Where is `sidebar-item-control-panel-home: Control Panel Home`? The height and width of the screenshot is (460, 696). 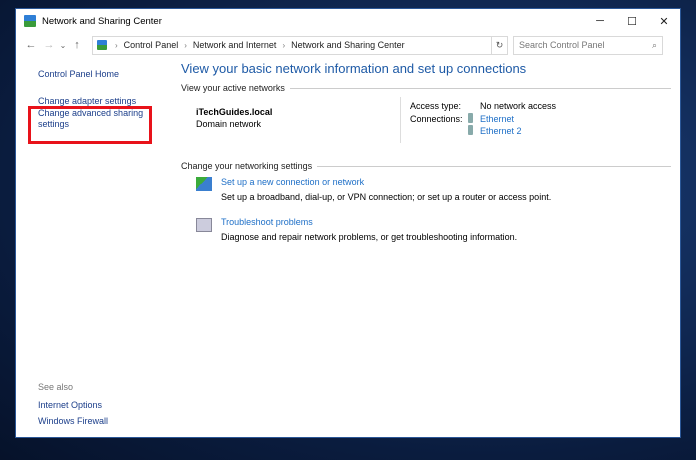 sidebar-item-control-panel-home: Control Panel Home is located at coordinates (108, 74).